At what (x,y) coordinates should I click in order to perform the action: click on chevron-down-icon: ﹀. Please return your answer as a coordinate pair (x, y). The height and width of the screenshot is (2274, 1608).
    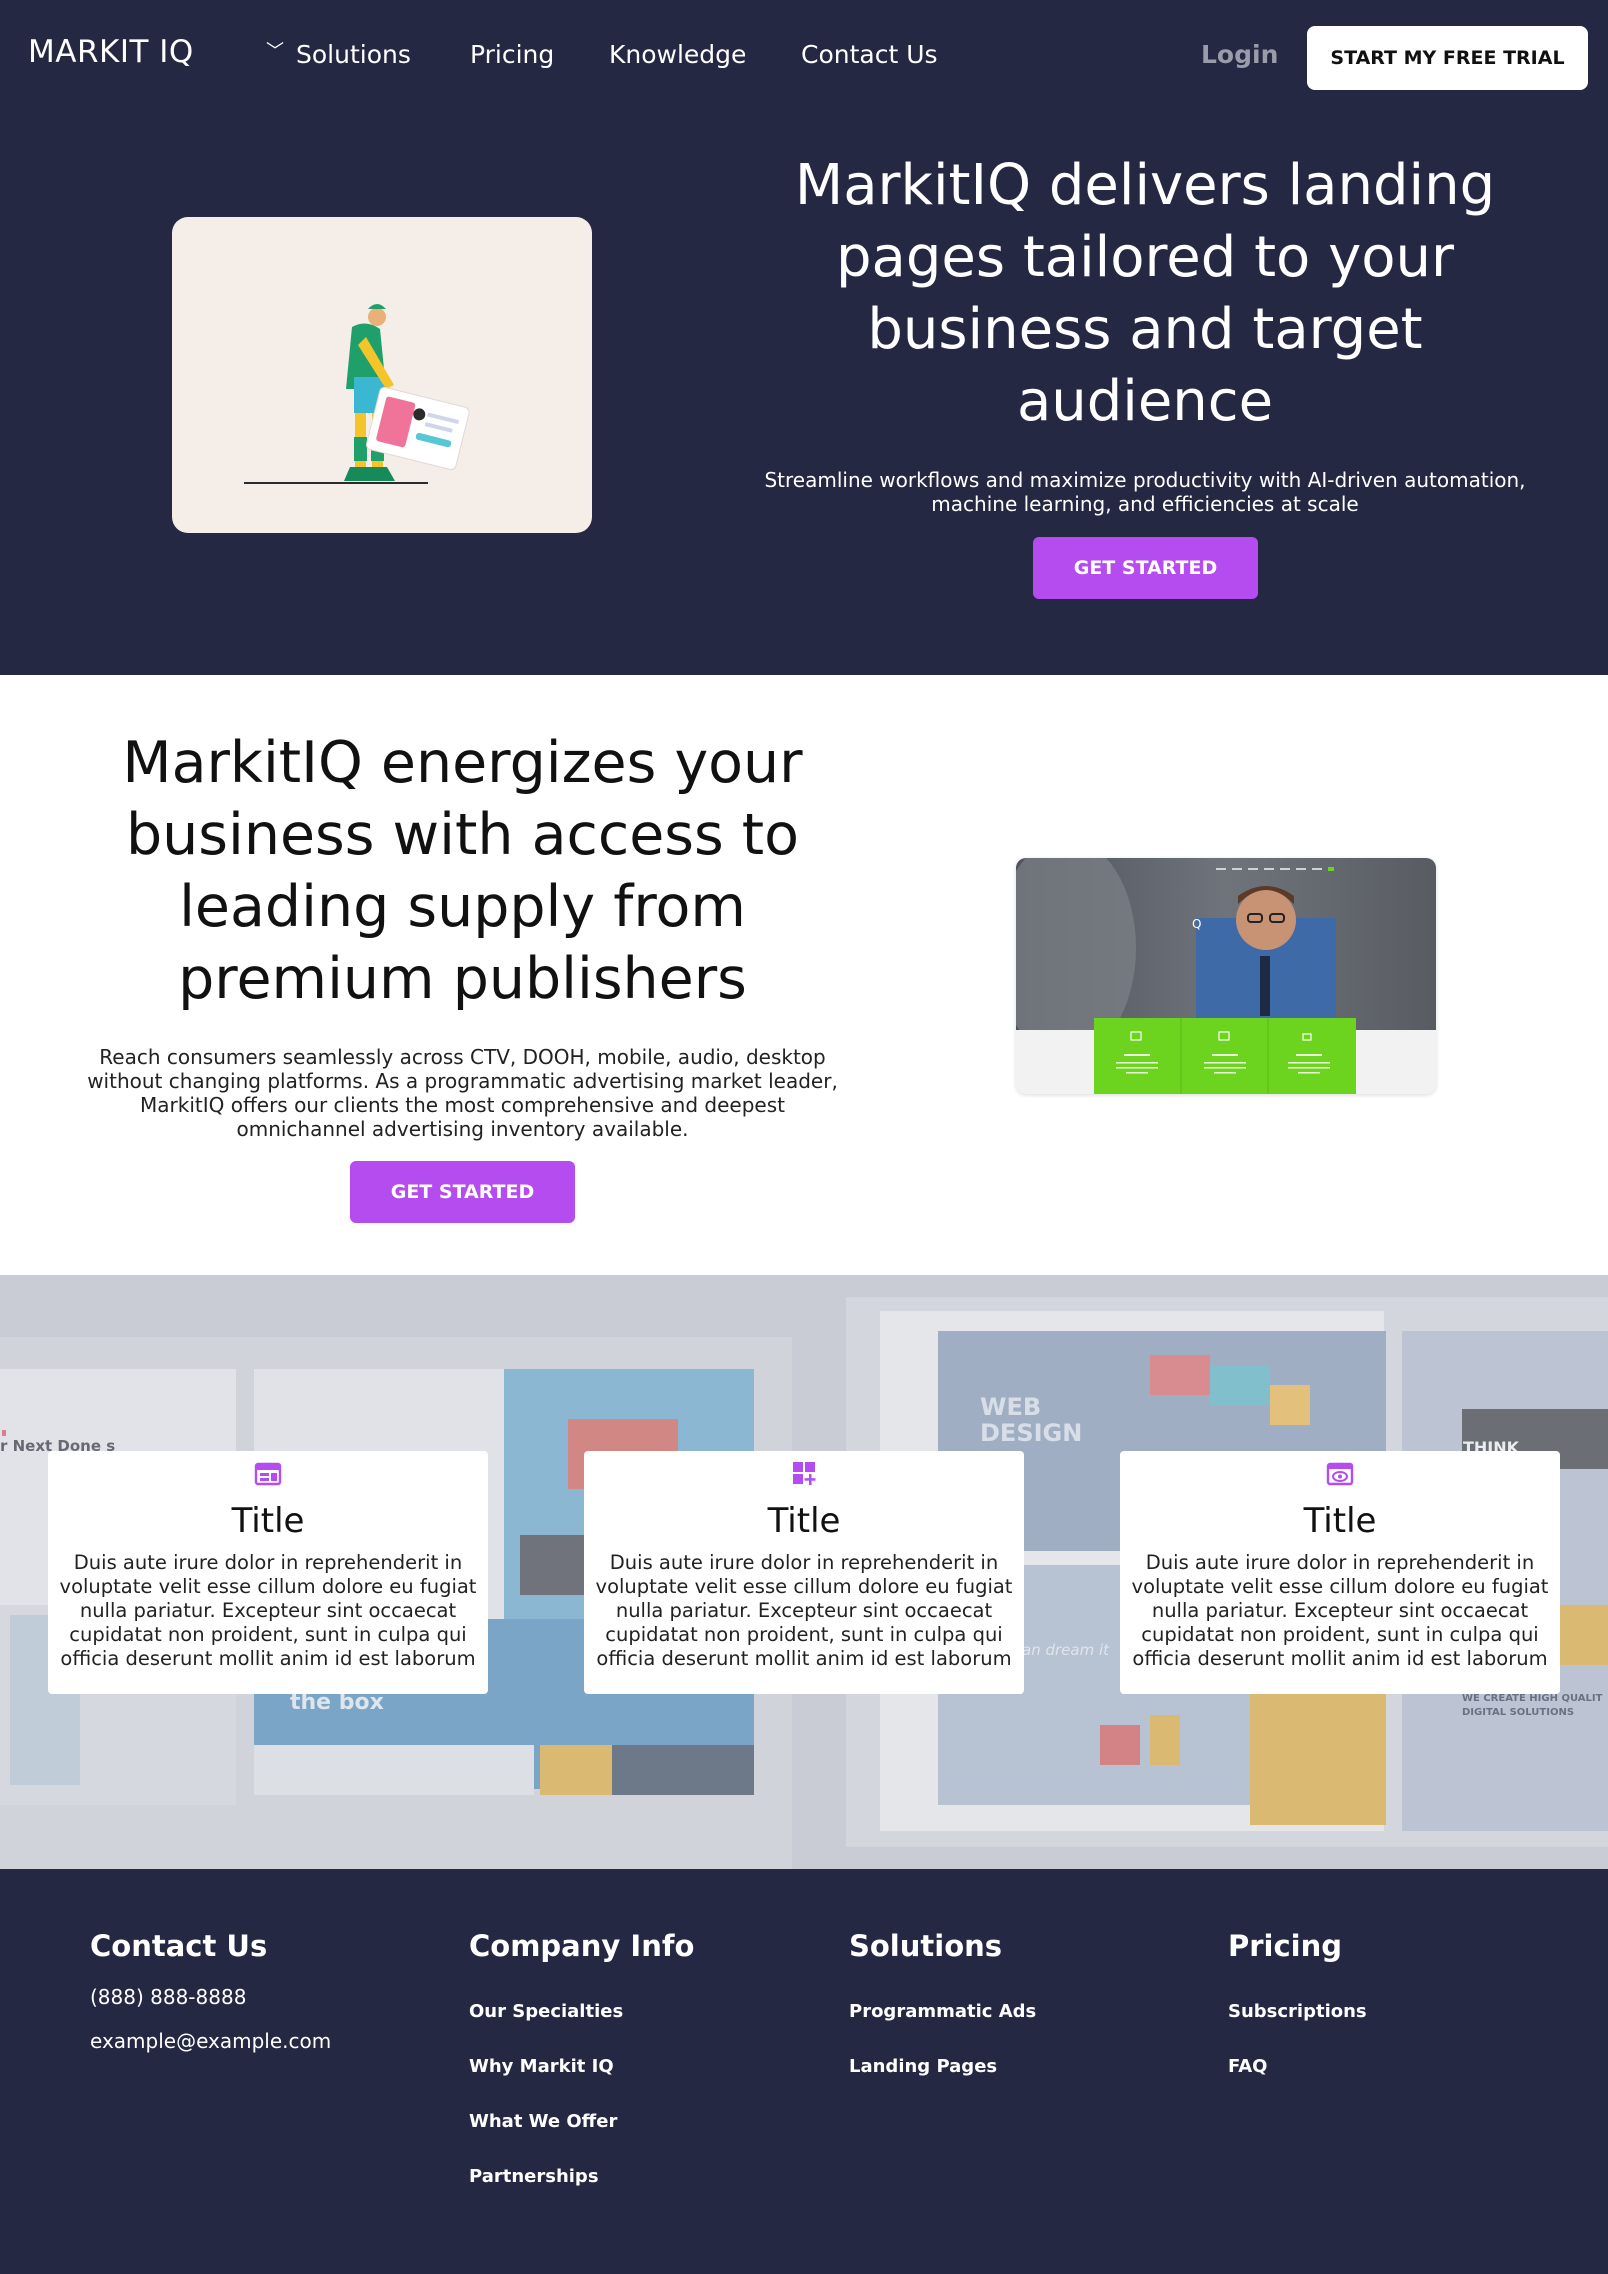
    Looking at the image, I should click on (275, 51).